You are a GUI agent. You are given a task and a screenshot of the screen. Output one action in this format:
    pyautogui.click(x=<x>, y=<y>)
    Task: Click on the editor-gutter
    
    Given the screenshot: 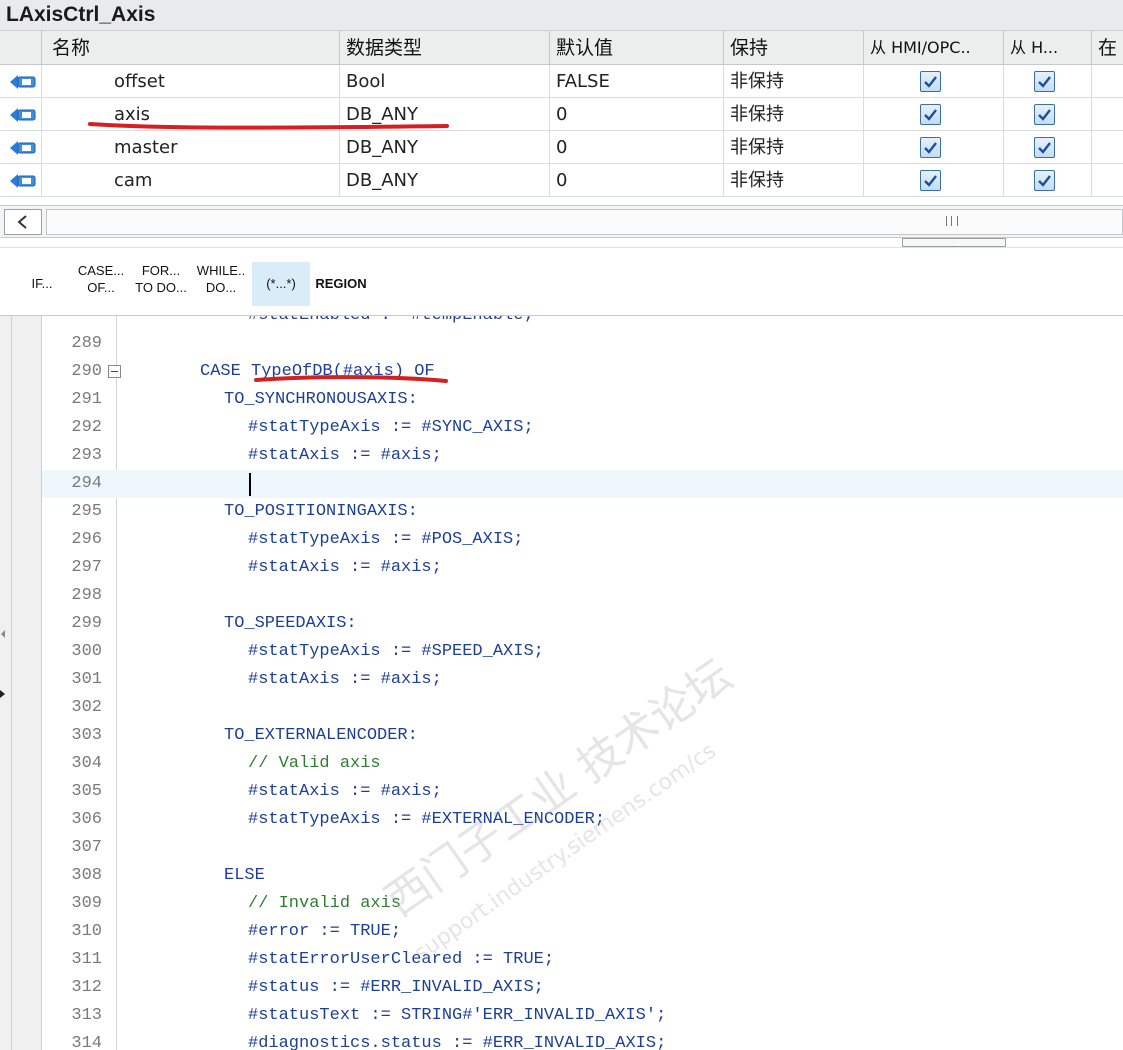 What is the action you would take?
    pyautogui.click(x=27, y=683)
    